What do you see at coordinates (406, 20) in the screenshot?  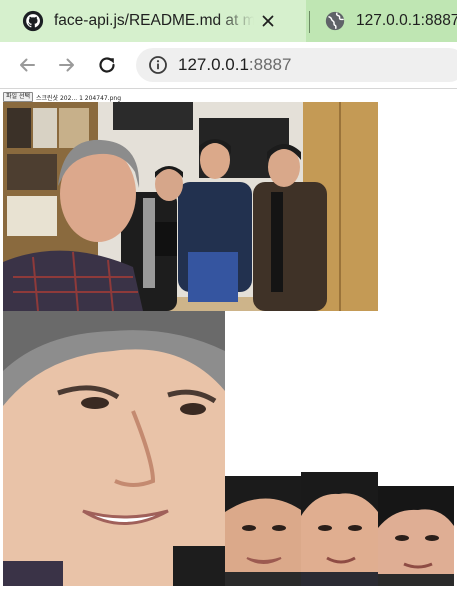 I see `tab-title: 127.0.0.1:8887` at bounding box center [406, 20].